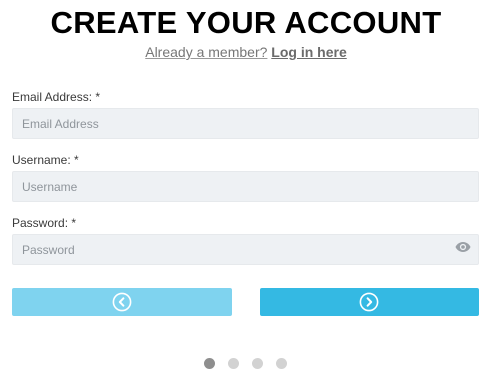 Image resolution: width=492 pixels, height=392 pixels. What do you see at coordinates (56, 97) in the screenshot?
I see `email-label: Email Address: *` at bounding box center [56, 97].